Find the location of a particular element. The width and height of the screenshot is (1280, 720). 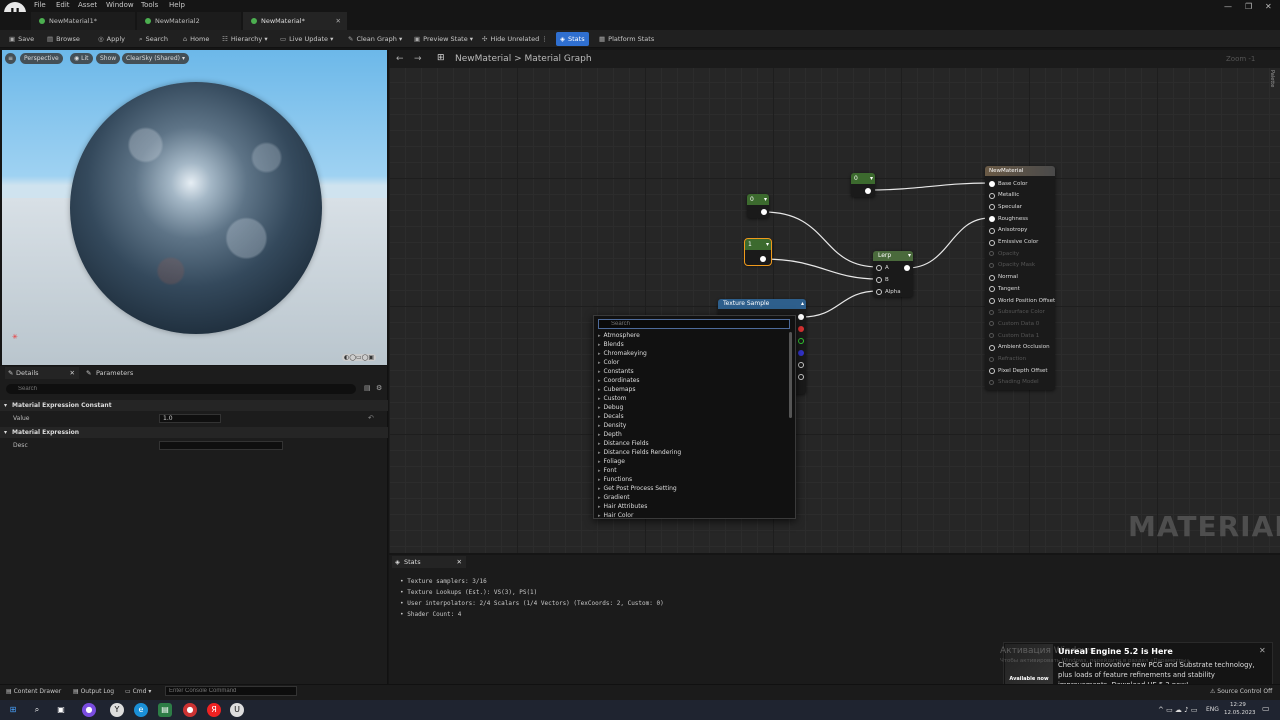

menu-category-item: ▸ Hair Color is located at coordinates (615, 515).